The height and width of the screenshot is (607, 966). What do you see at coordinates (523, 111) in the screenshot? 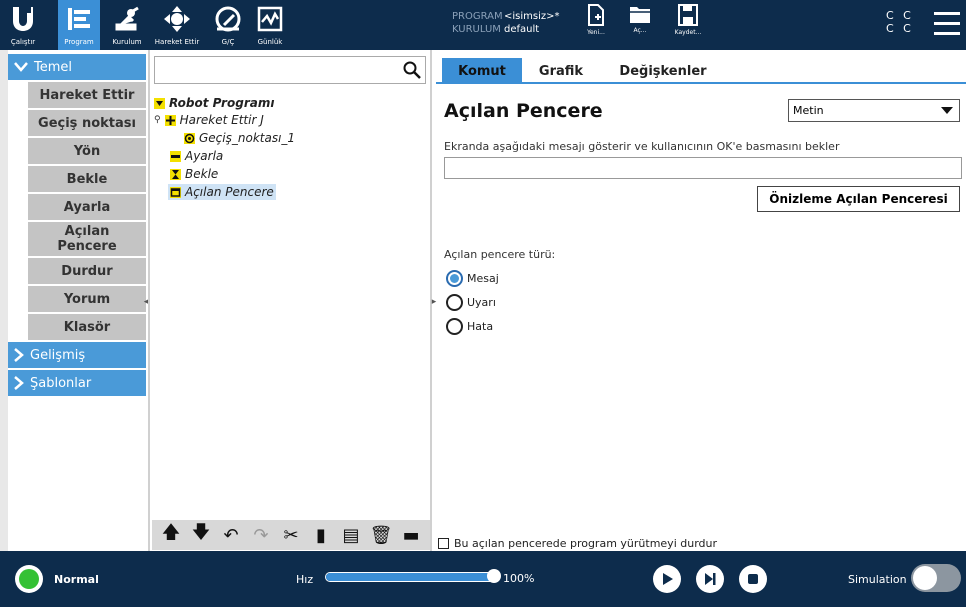
I see `page-title: Açılan Pencere` at bounding box center [523, 111].